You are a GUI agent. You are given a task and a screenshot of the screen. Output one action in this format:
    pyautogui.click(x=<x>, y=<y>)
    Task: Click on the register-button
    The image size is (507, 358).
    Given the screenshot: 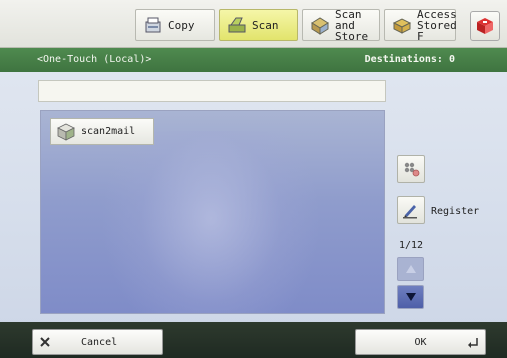 What is the action you would take?
    pyautogui.click(x=411, y=210)
    